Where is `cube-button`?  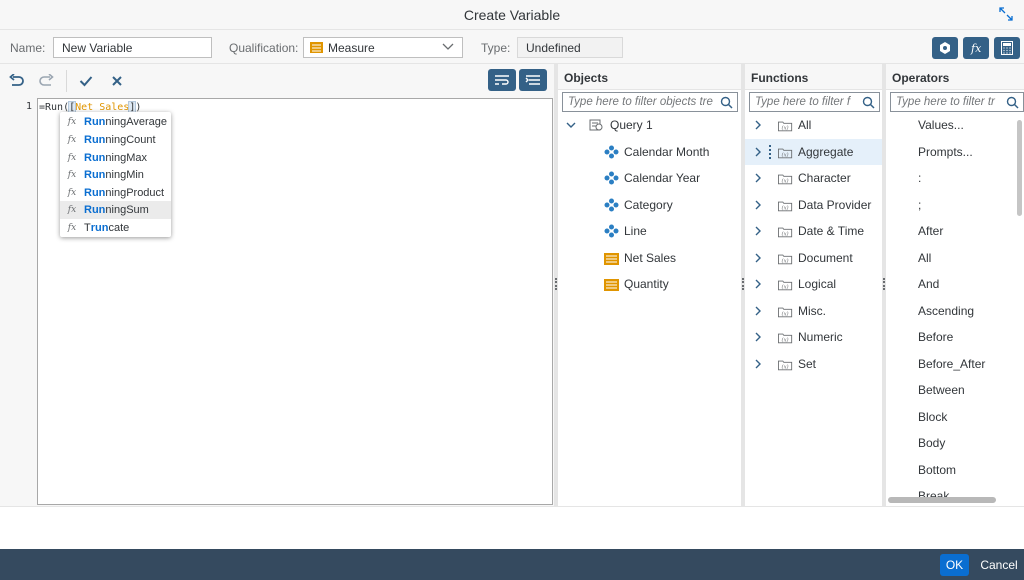
cube-button is located at coordinates (945, 48).